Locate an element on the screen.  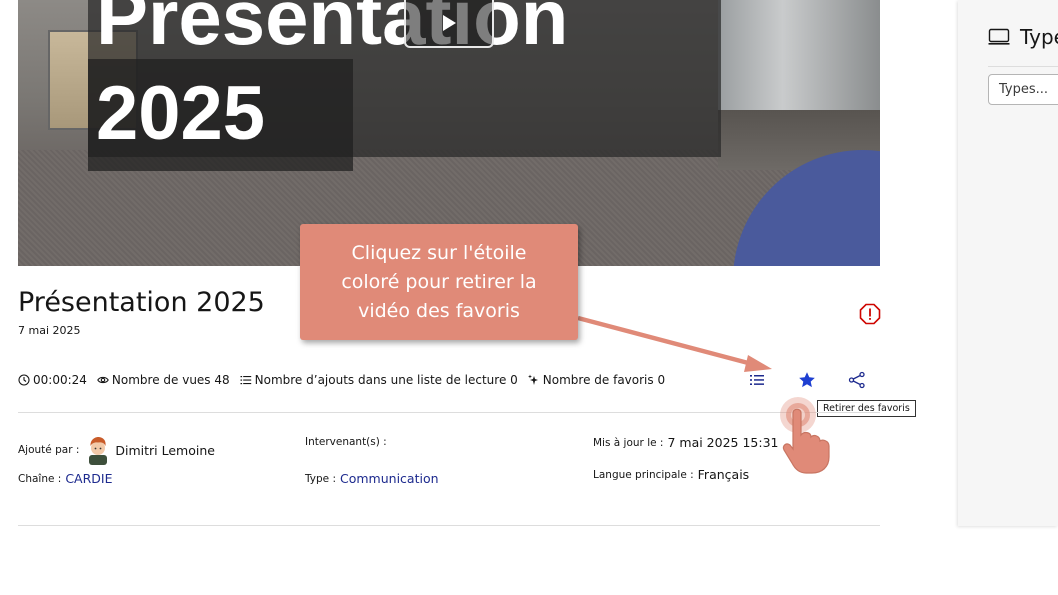
meta-added-by-label: Ajouté par : is located at coordinates (49, 450).